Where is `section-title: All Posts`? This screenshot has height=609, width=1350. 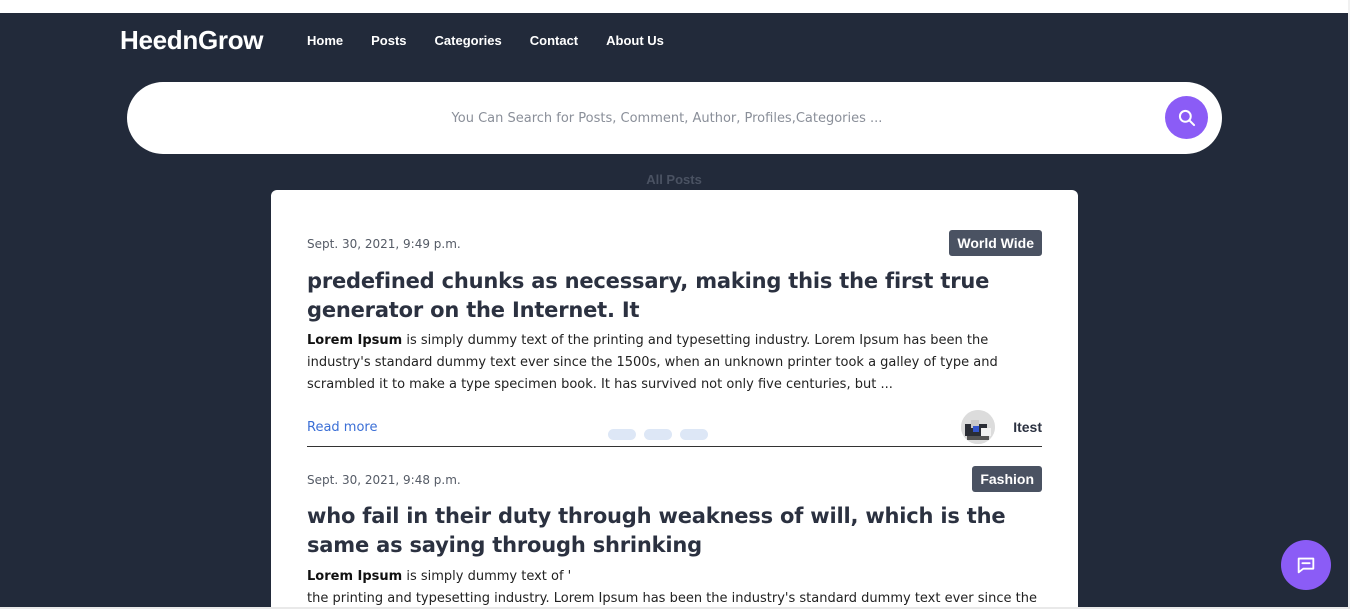
section-title: All Posts is located at coordinates (674, 179).